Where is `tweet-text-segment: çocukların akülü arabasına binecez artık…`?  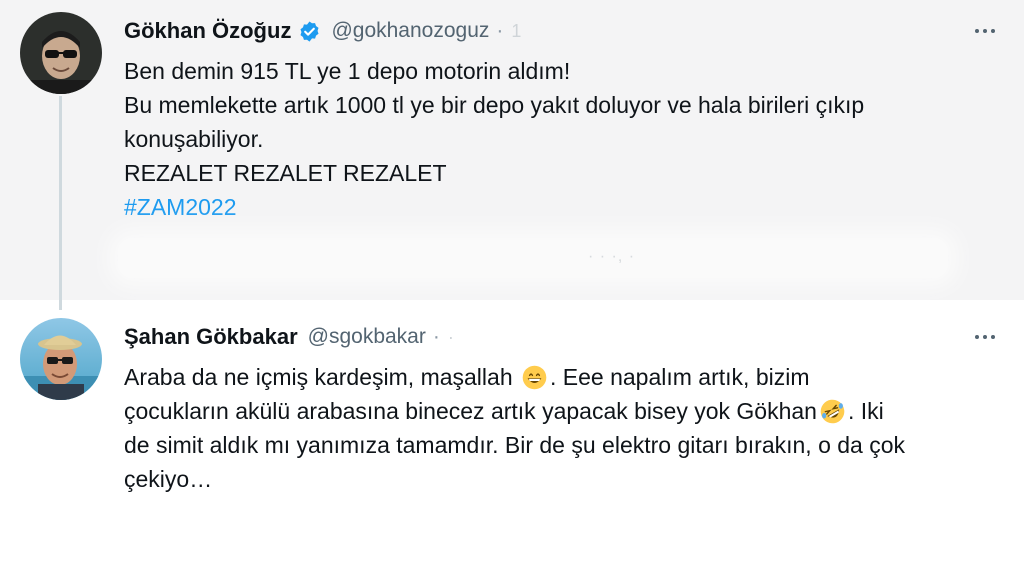
tweet-text-segment: çocukların akülü arabasına binecez artık… is located at coordinates (470, 411).